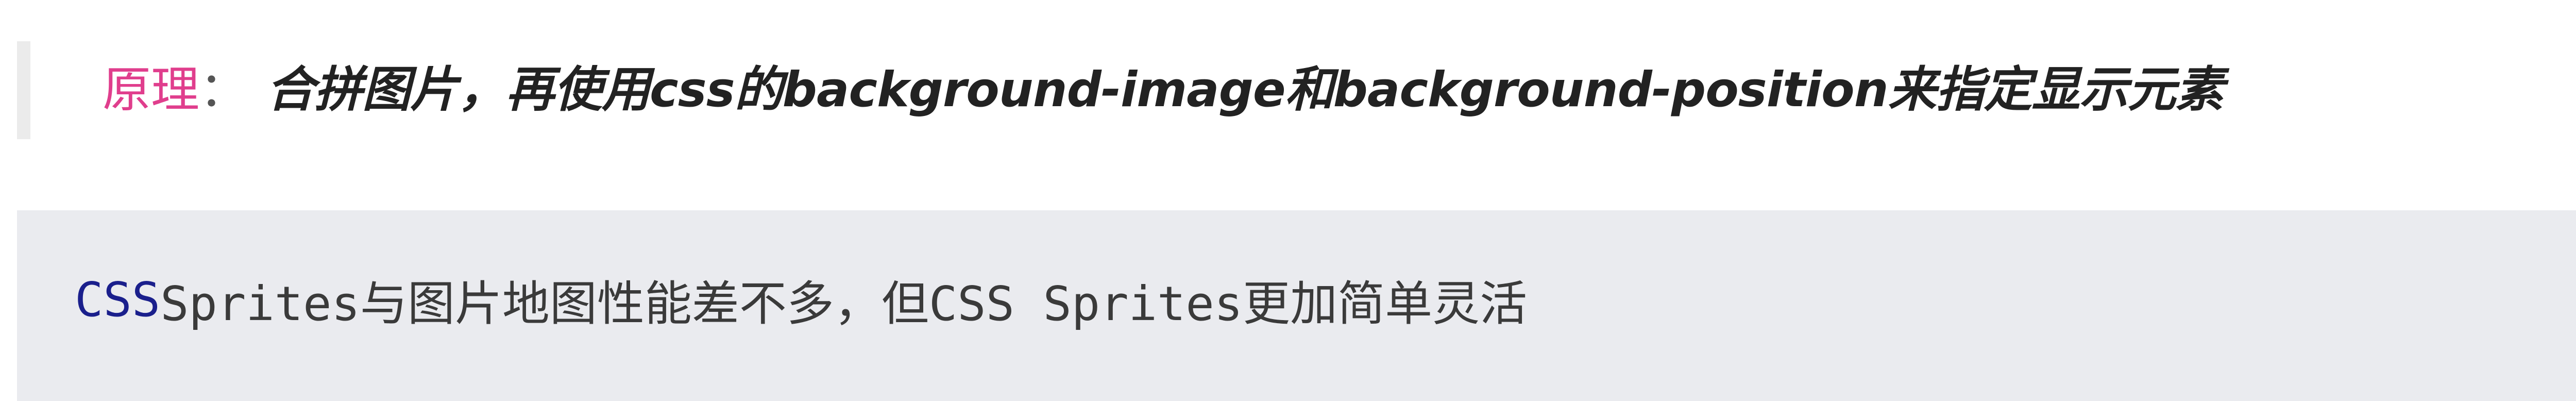 The image size is (2576, 401). I want to click on code-text: Sprites与图片地图性能差不多，但CSS Sprites更加简单灵活, so click(844, 303).